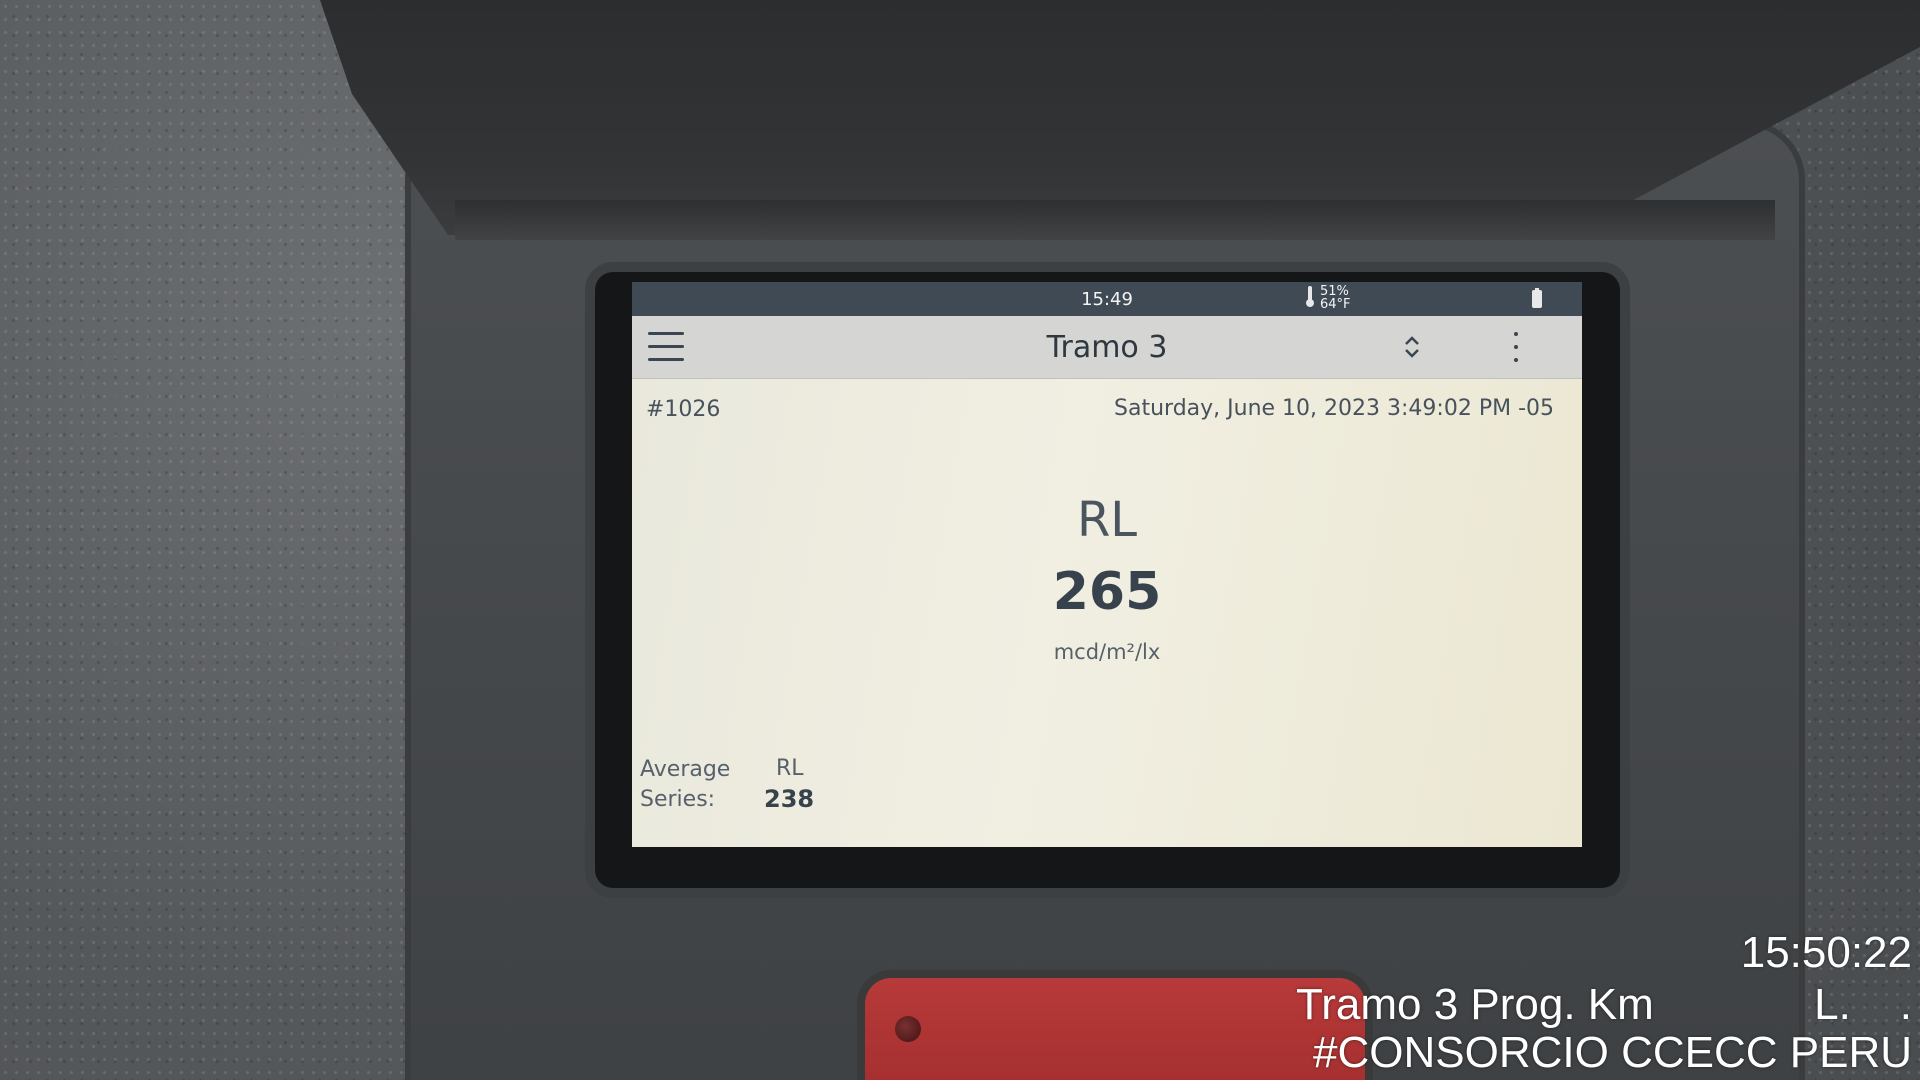  Describe the element at coordinates (789, 799) in the screenshot. I see `average-value: 238` at that location.